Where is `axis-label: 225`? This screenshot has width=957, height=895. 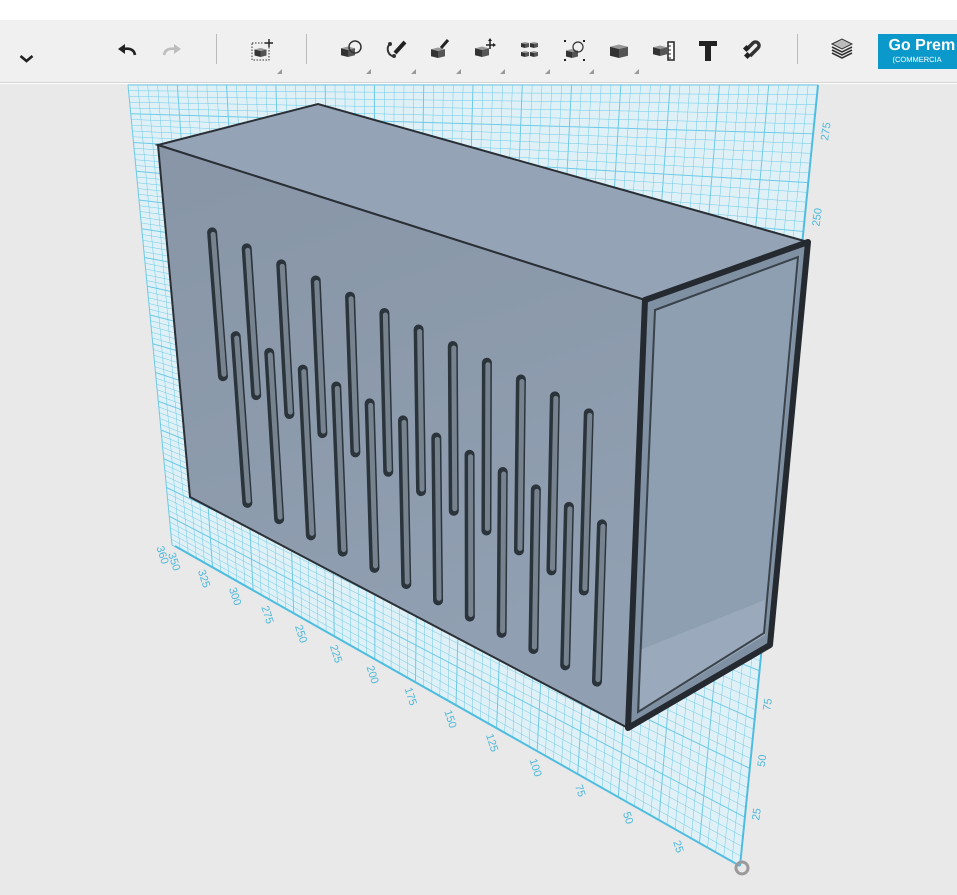 axis-label: 225 is located at coordinates (335, 654).